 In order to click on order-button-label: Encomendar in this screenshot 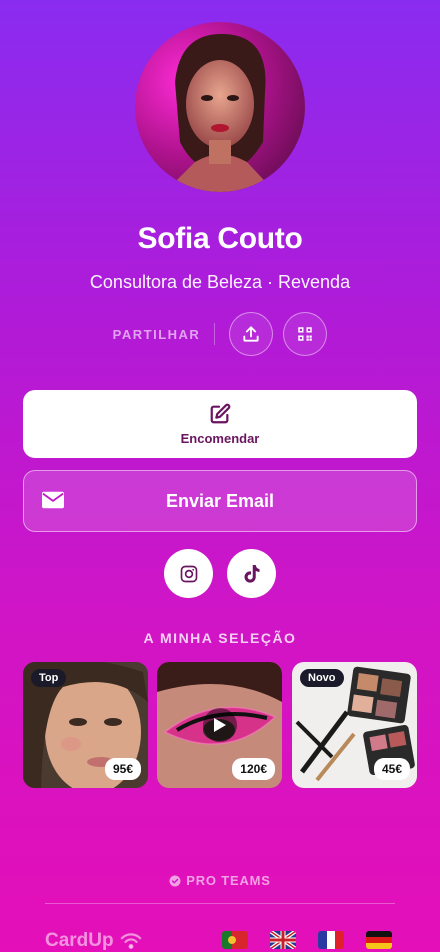, I will do `click(220, 438)`.